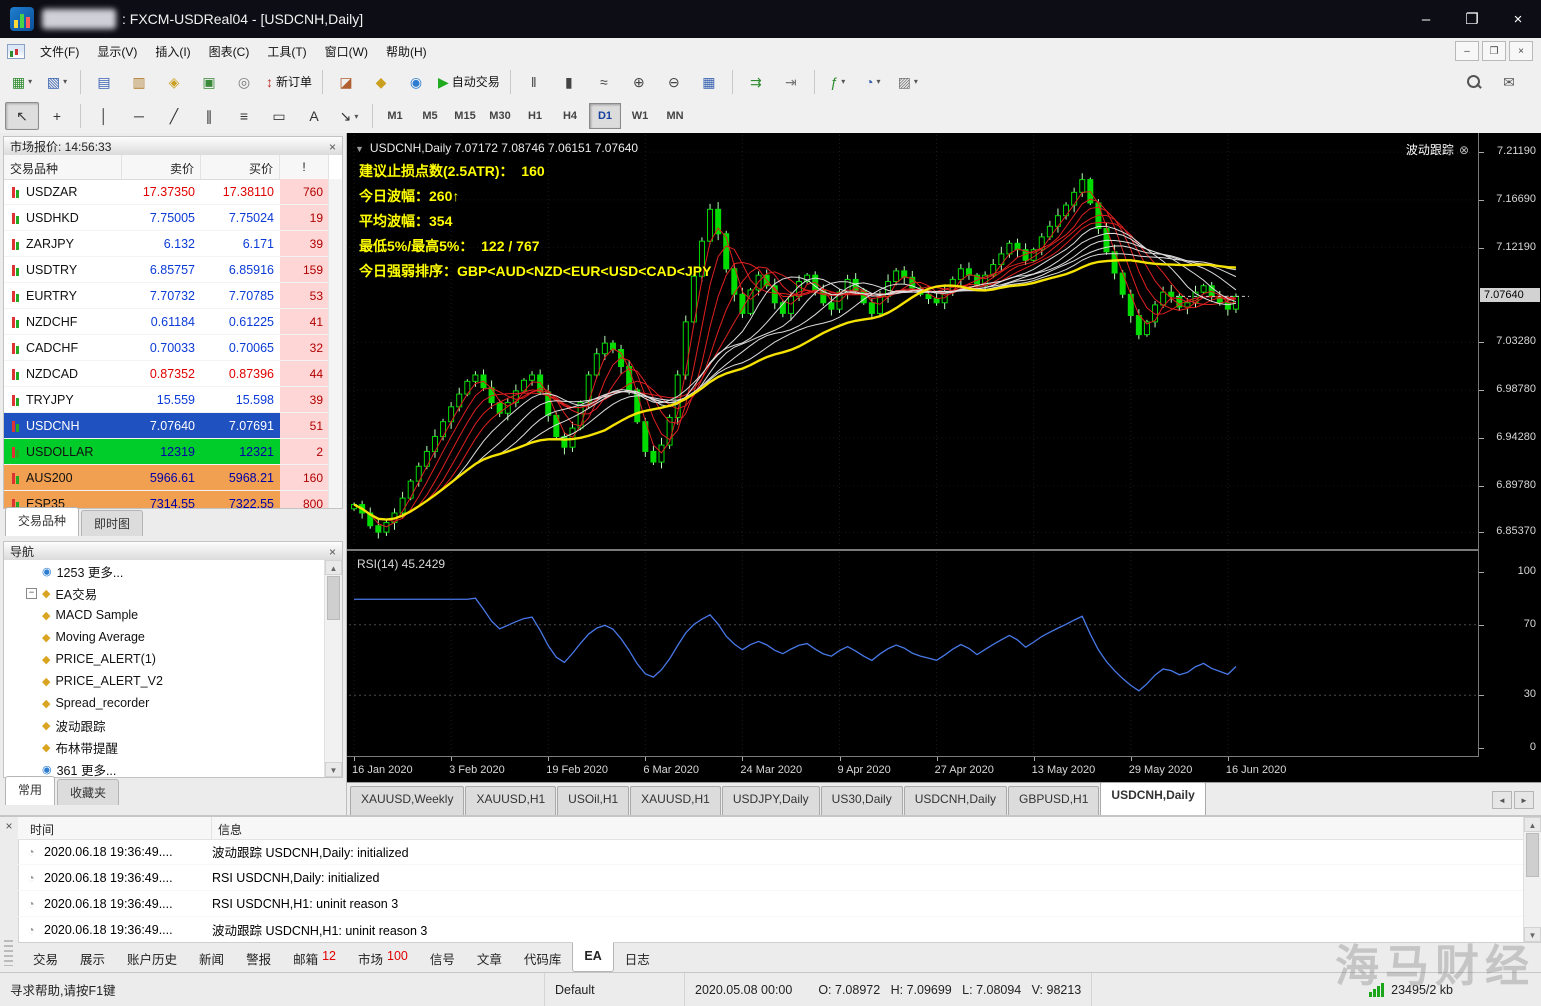 The width and height of the screenshot is (1541, 1006). Describe the element at coordinates (1473, 82) in the screenshot. I see `search-button` at that location.